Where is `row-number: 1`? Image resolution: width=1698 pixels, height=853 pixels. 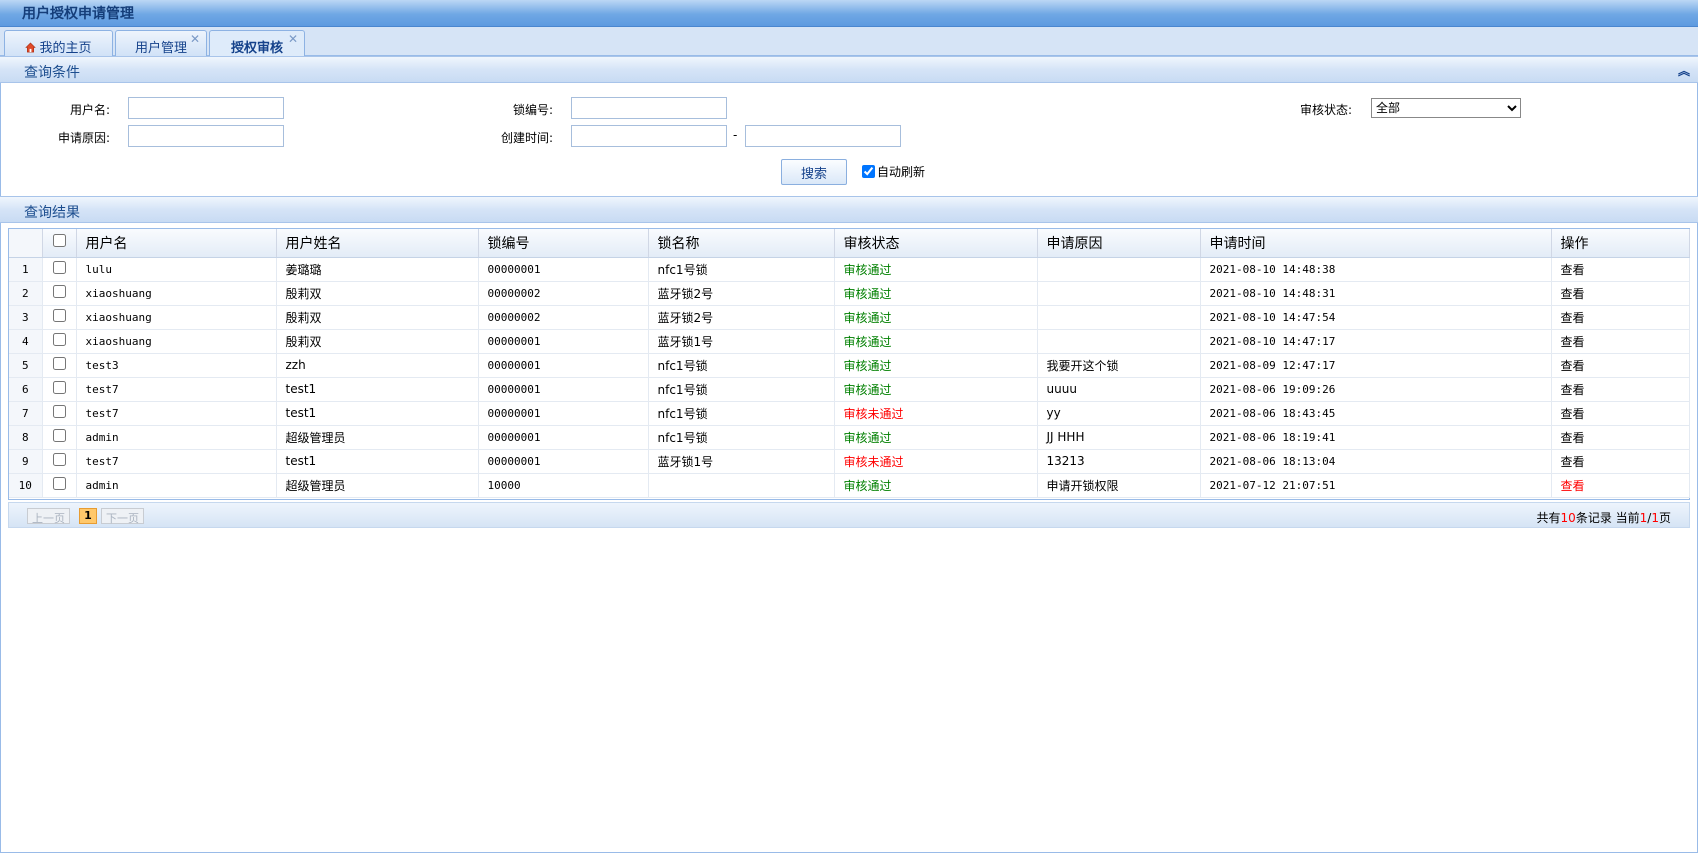 row-number: 1 is located at coordinates (26, 269).